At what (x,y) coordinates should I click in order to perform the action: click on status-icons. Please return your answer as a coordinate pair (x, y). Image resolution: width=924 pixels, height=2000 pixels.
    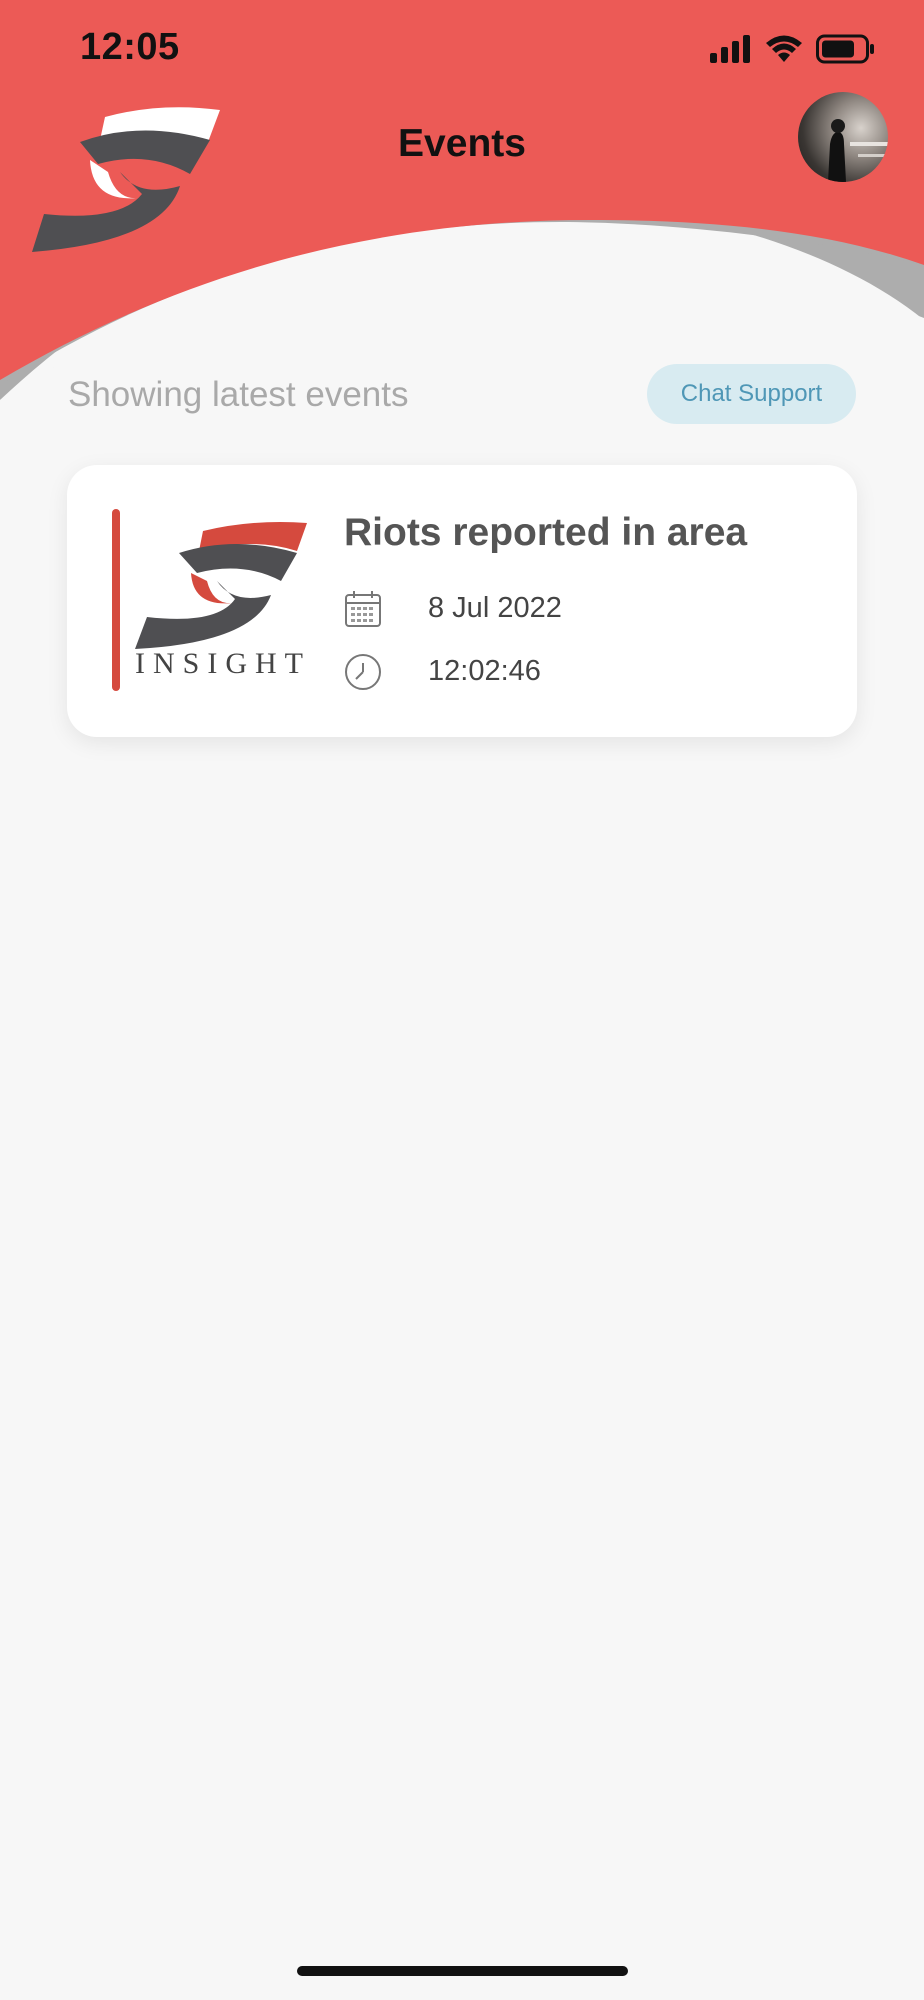
    Looking at the image, I should click on (793, 49).